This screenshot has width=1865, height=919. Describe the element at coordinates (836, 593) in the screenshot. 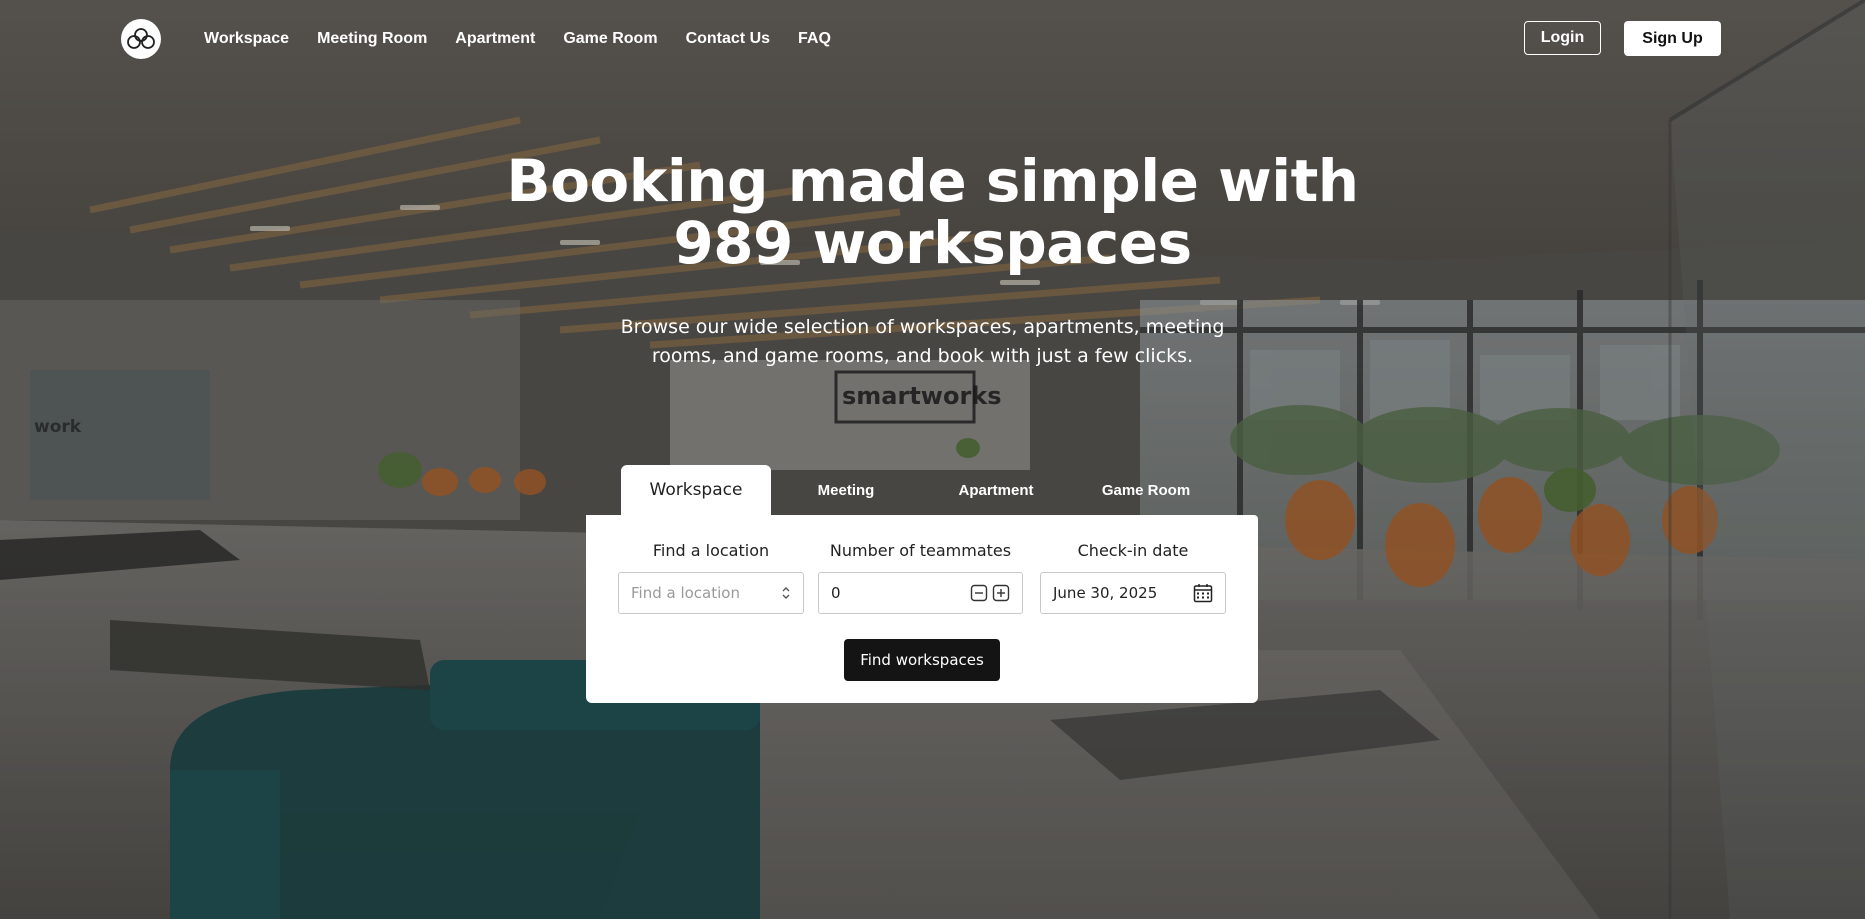

I see `teammates-value: 0` at that location.